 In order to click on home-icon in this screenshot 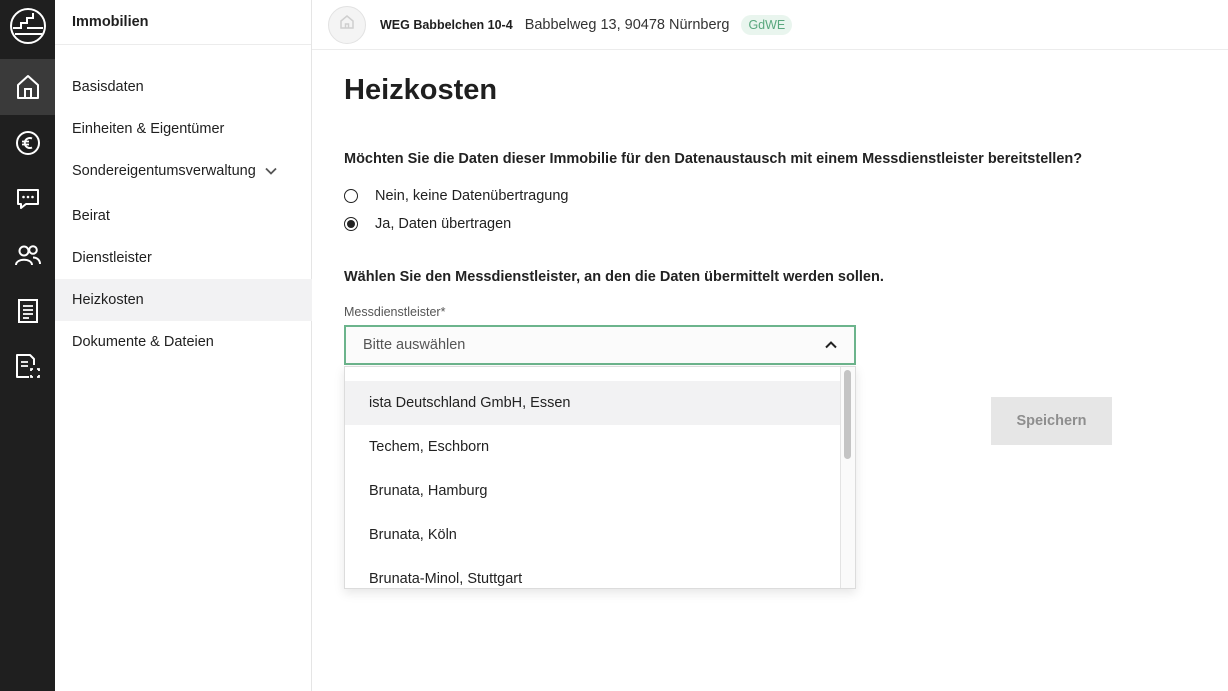, I will do `click(28, 87)`.